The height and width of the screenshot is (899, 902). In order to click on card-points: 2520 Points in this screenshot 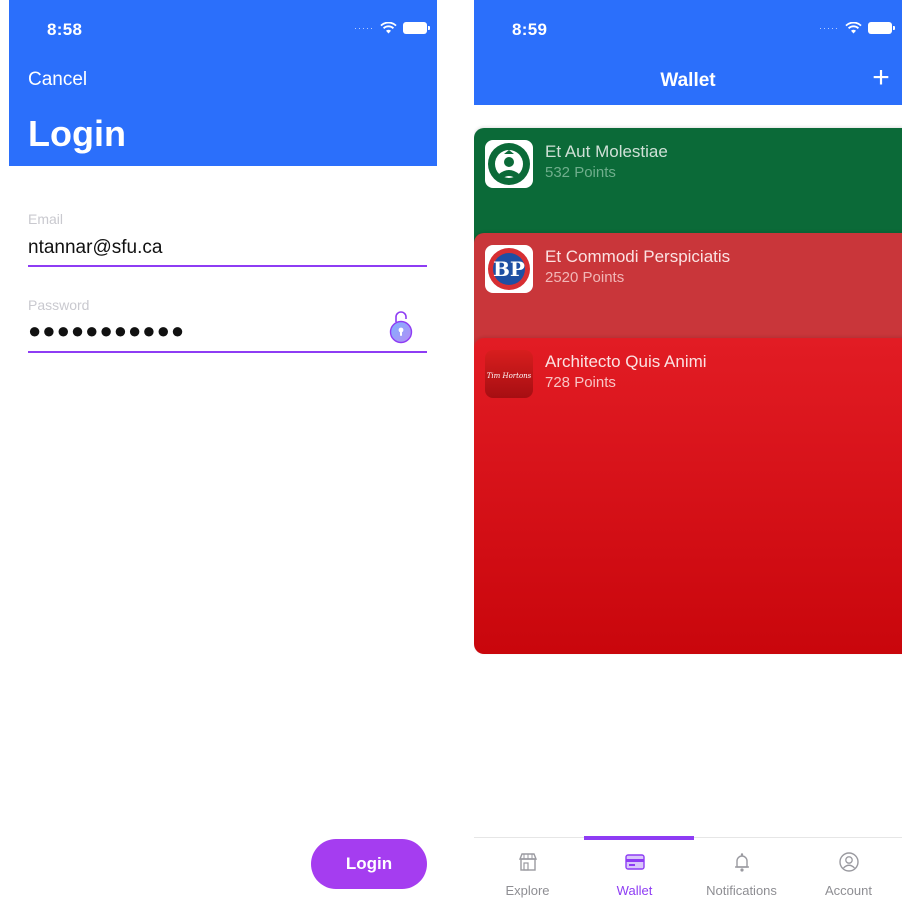, I will do `click(585, 277)`.